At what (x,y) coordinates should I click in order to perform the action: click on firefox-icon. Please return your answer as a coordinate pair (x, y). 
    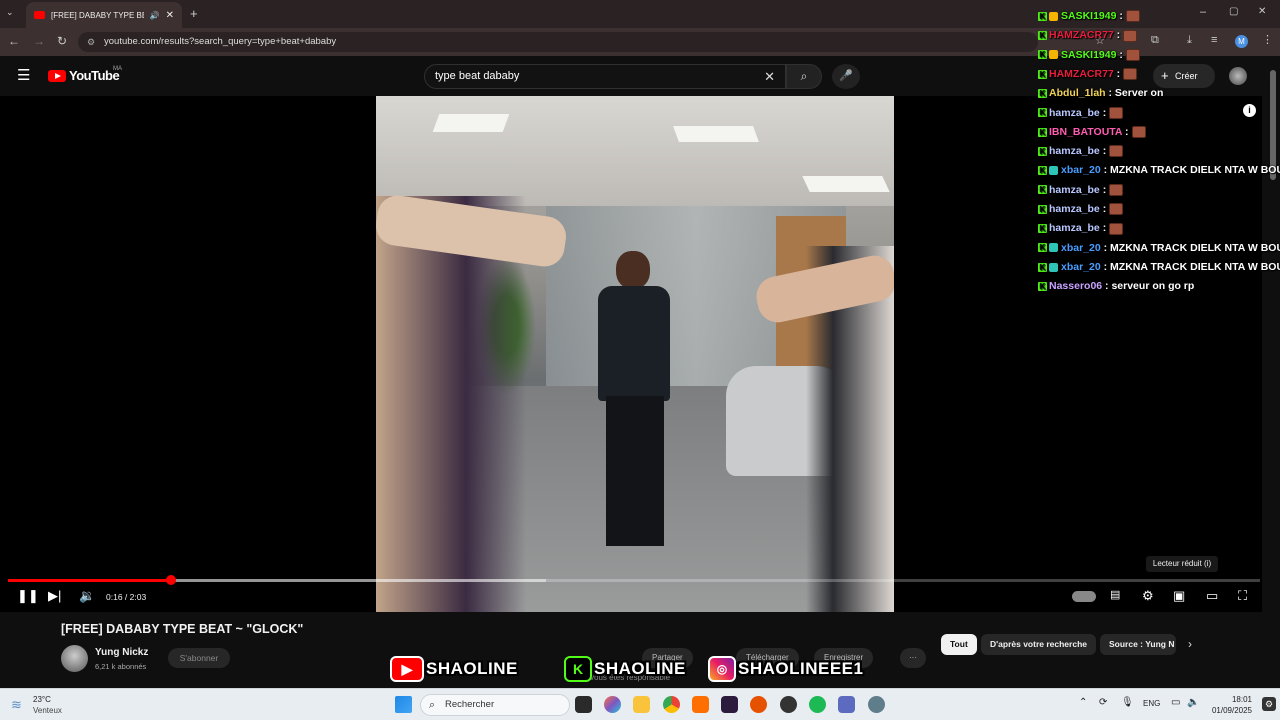
    Looking at the image, I should click on (758, 704).